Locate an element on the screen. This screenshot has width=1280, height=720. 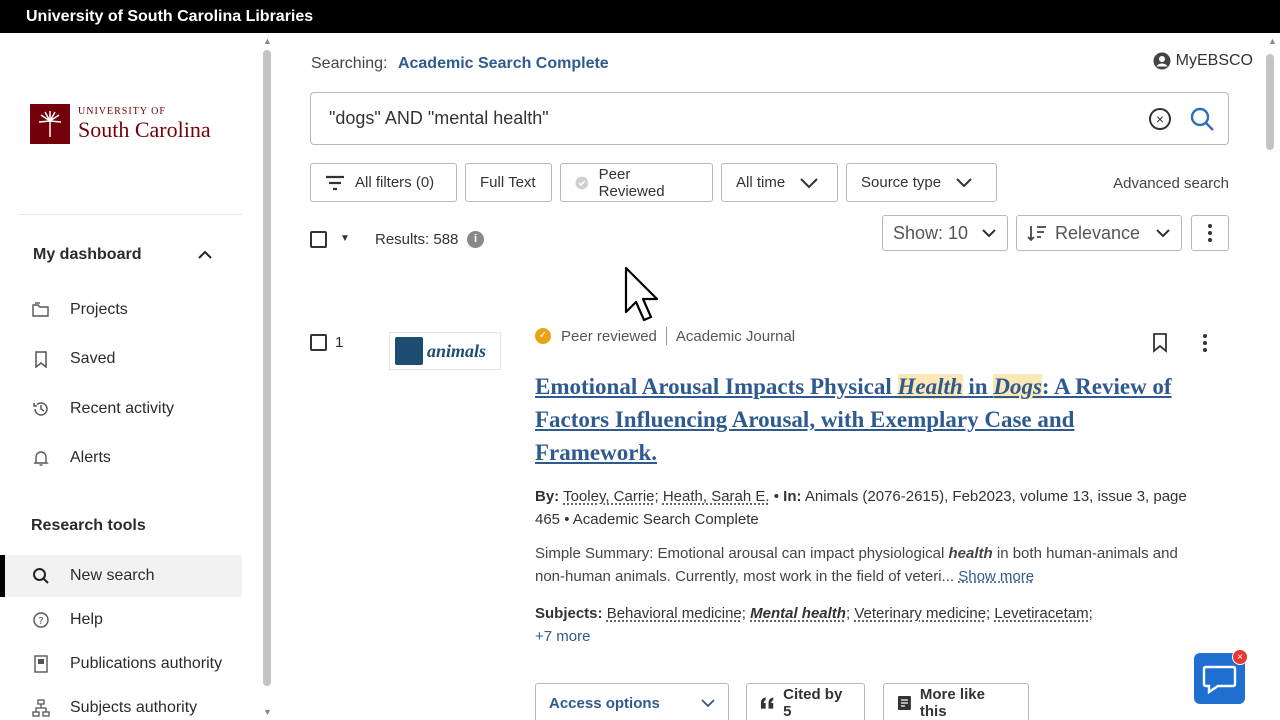
research-tools-heading: Research tools is located at coordinates (88, 525).